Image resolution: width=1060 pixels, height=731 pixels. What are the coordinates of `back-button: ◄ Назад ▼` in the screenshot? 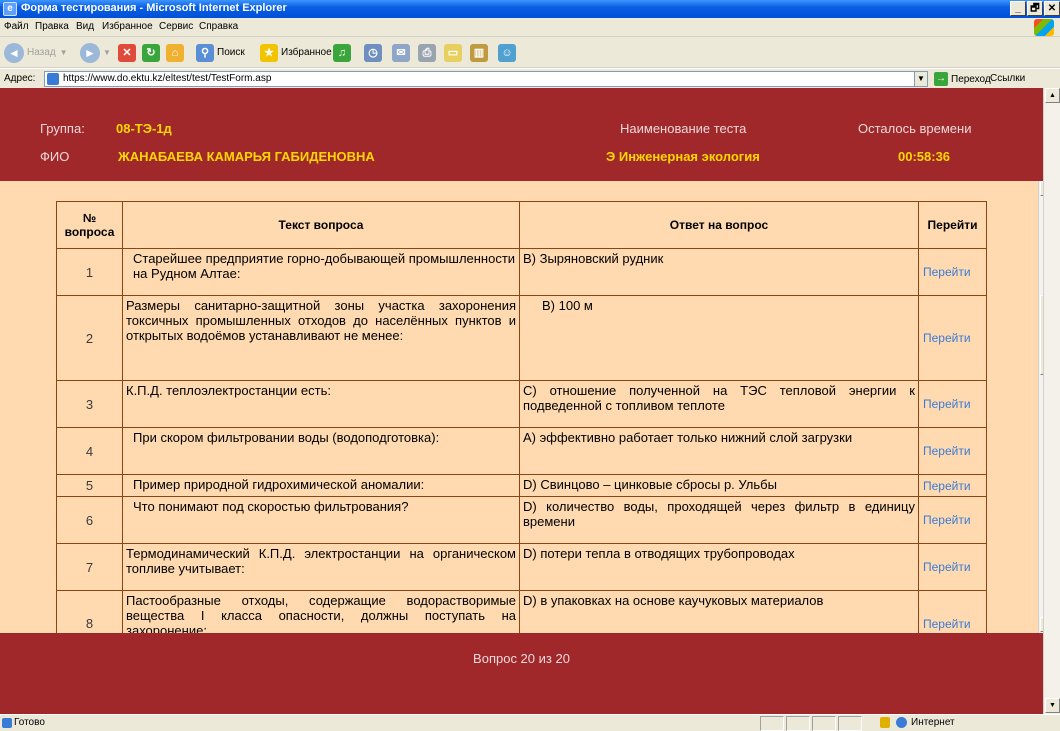 It's located at (36, 52).